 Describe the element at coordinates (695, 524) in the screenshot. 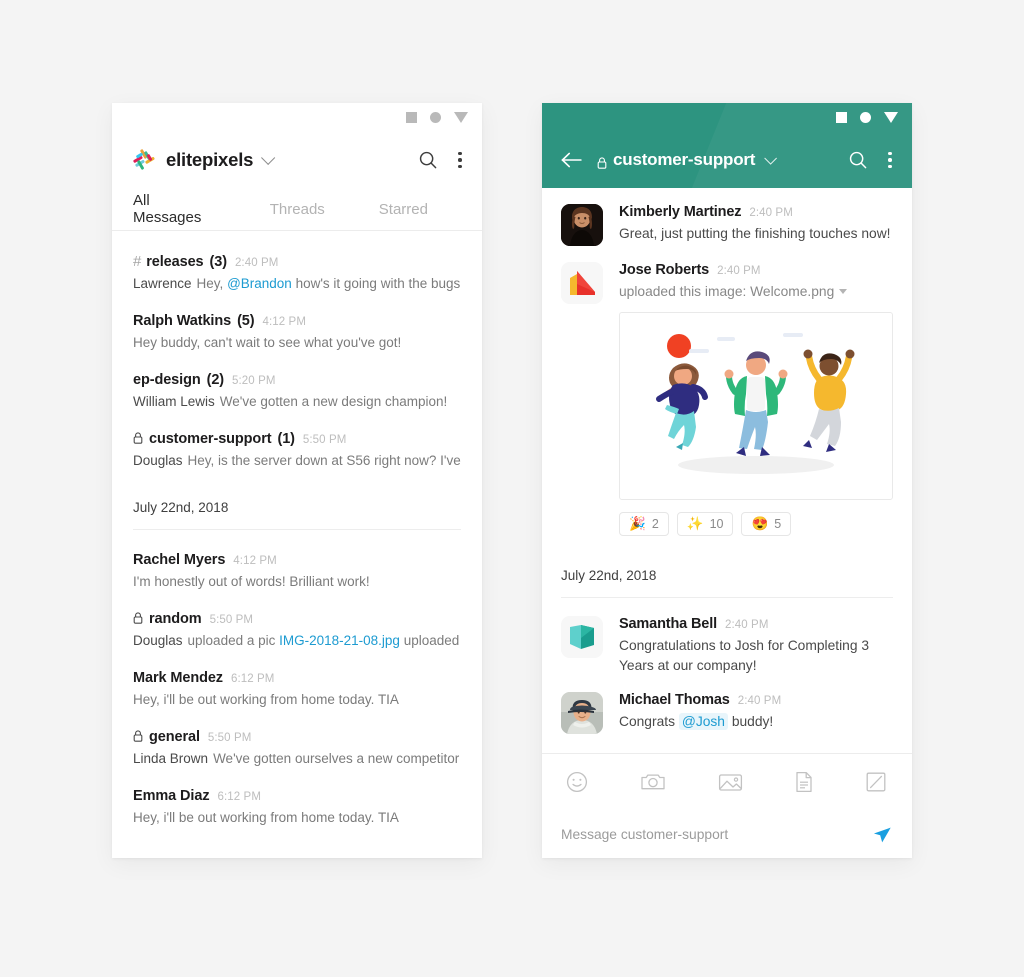

I see `reaction-emoji: ✨` at that location.